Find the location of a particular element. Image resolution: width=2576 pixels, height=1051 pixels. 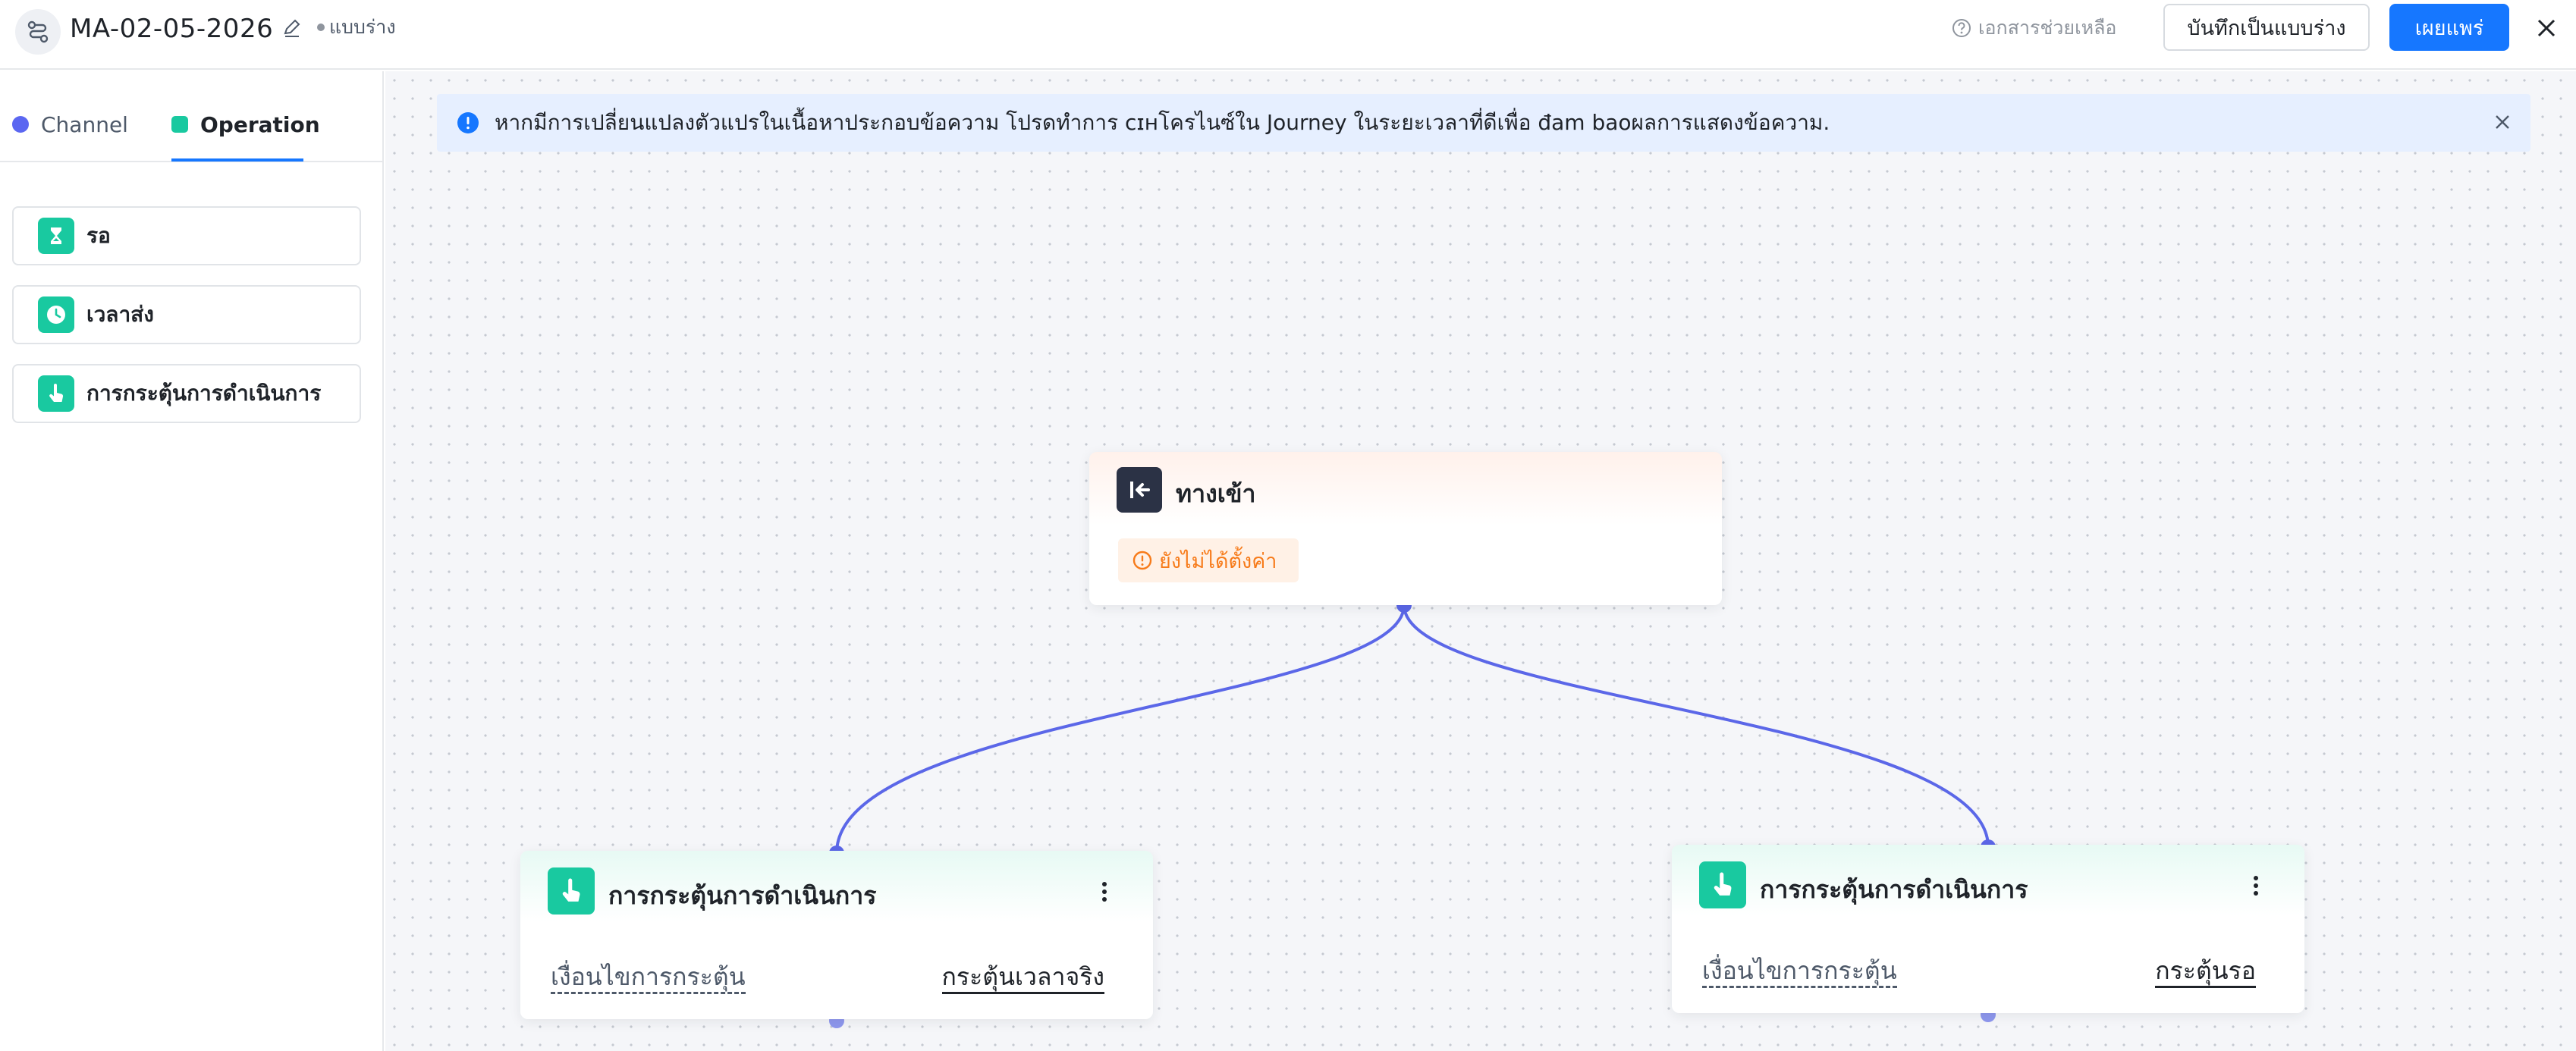

save-draft-button: บันทึกเป็นแบบร่าง is located at coordinates (2266, 27).